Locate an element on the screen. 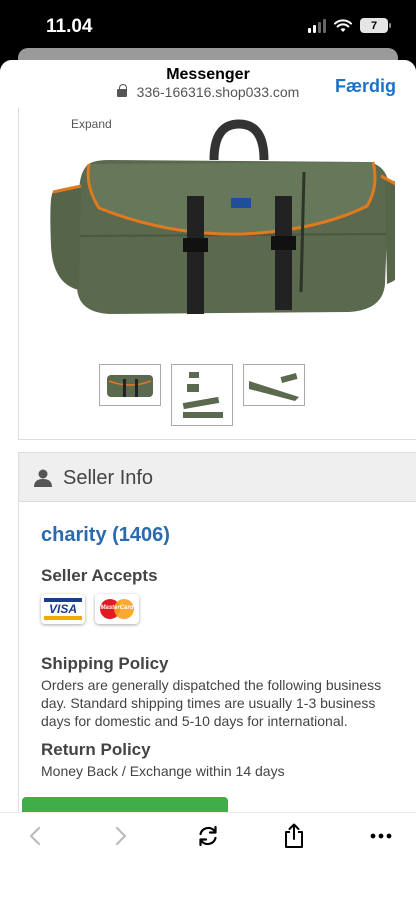 This screenshot has width=416, height=900. chevron-right-icon is located at coordinates (121, 836).